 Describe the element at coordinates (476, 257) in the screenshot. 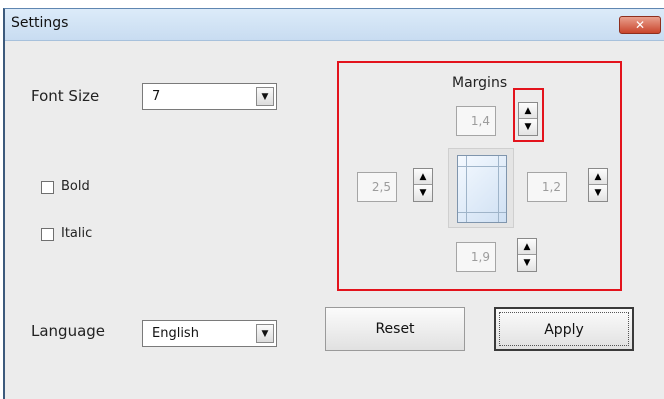

I see `bottom-margin-input: 1,9` at that location.